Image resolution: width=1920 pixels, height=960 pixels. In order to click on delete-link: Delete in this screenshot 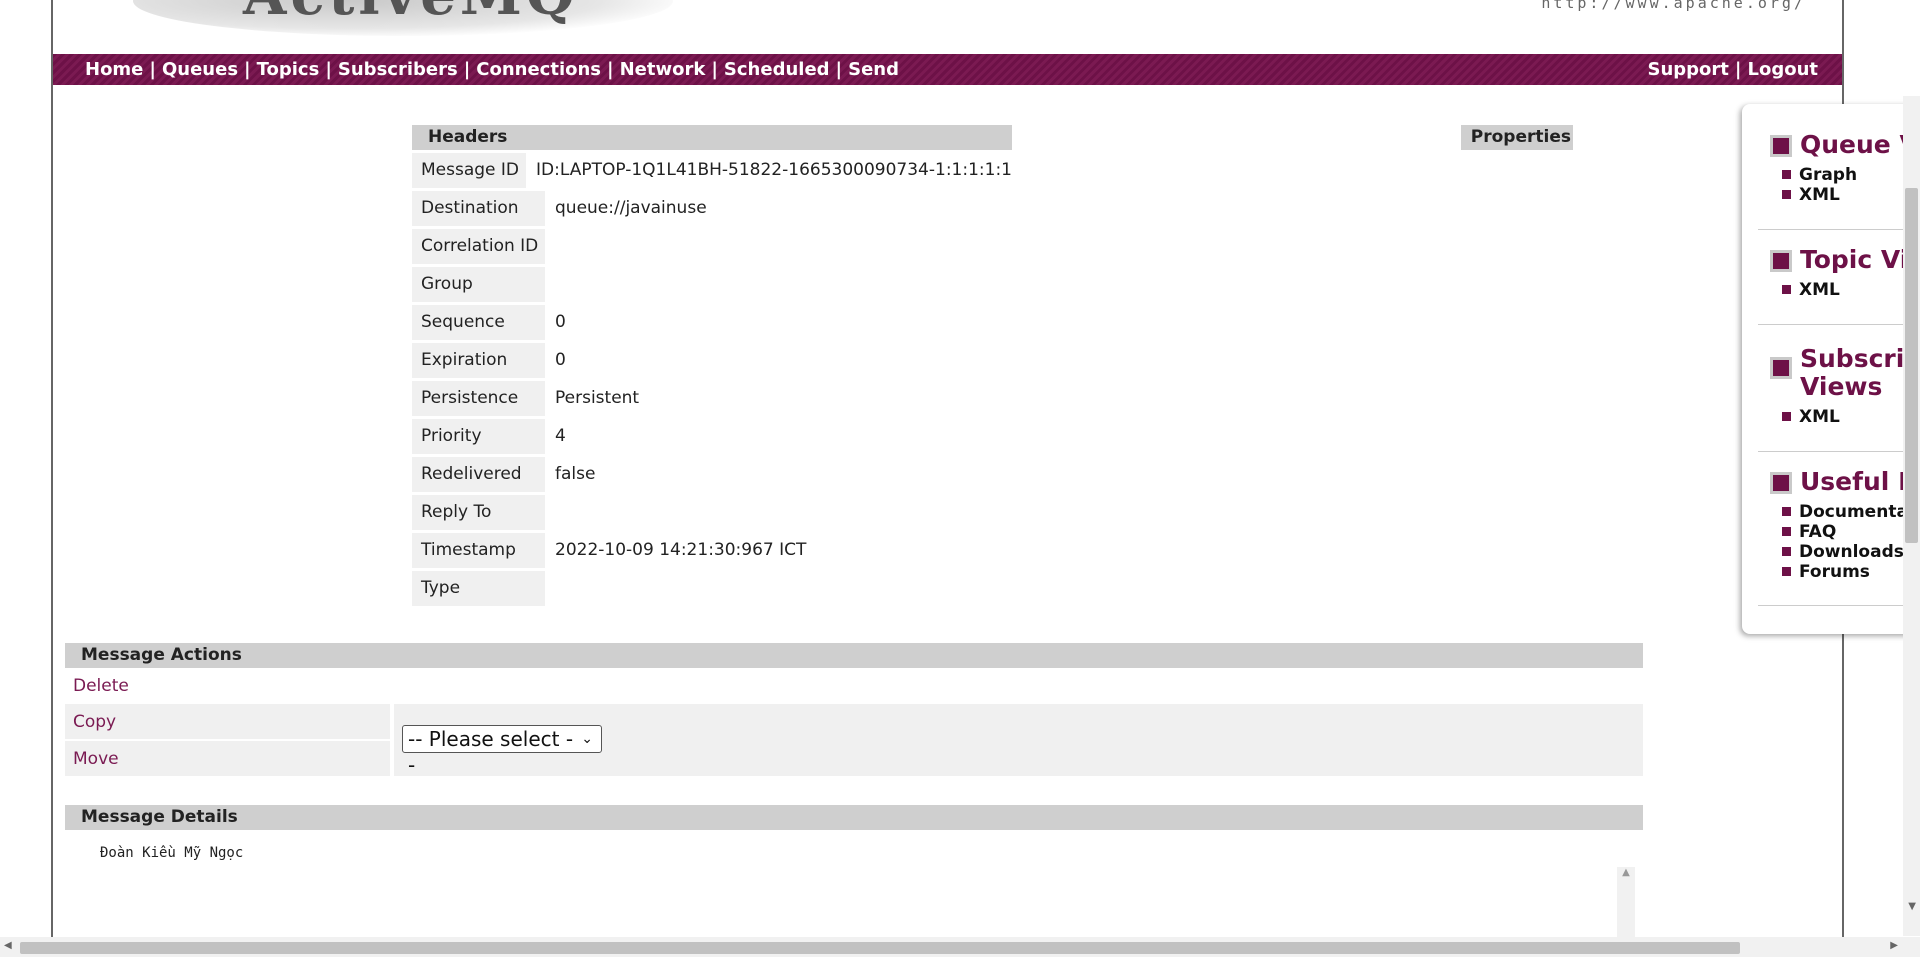, I will do `click(101, 686)`.